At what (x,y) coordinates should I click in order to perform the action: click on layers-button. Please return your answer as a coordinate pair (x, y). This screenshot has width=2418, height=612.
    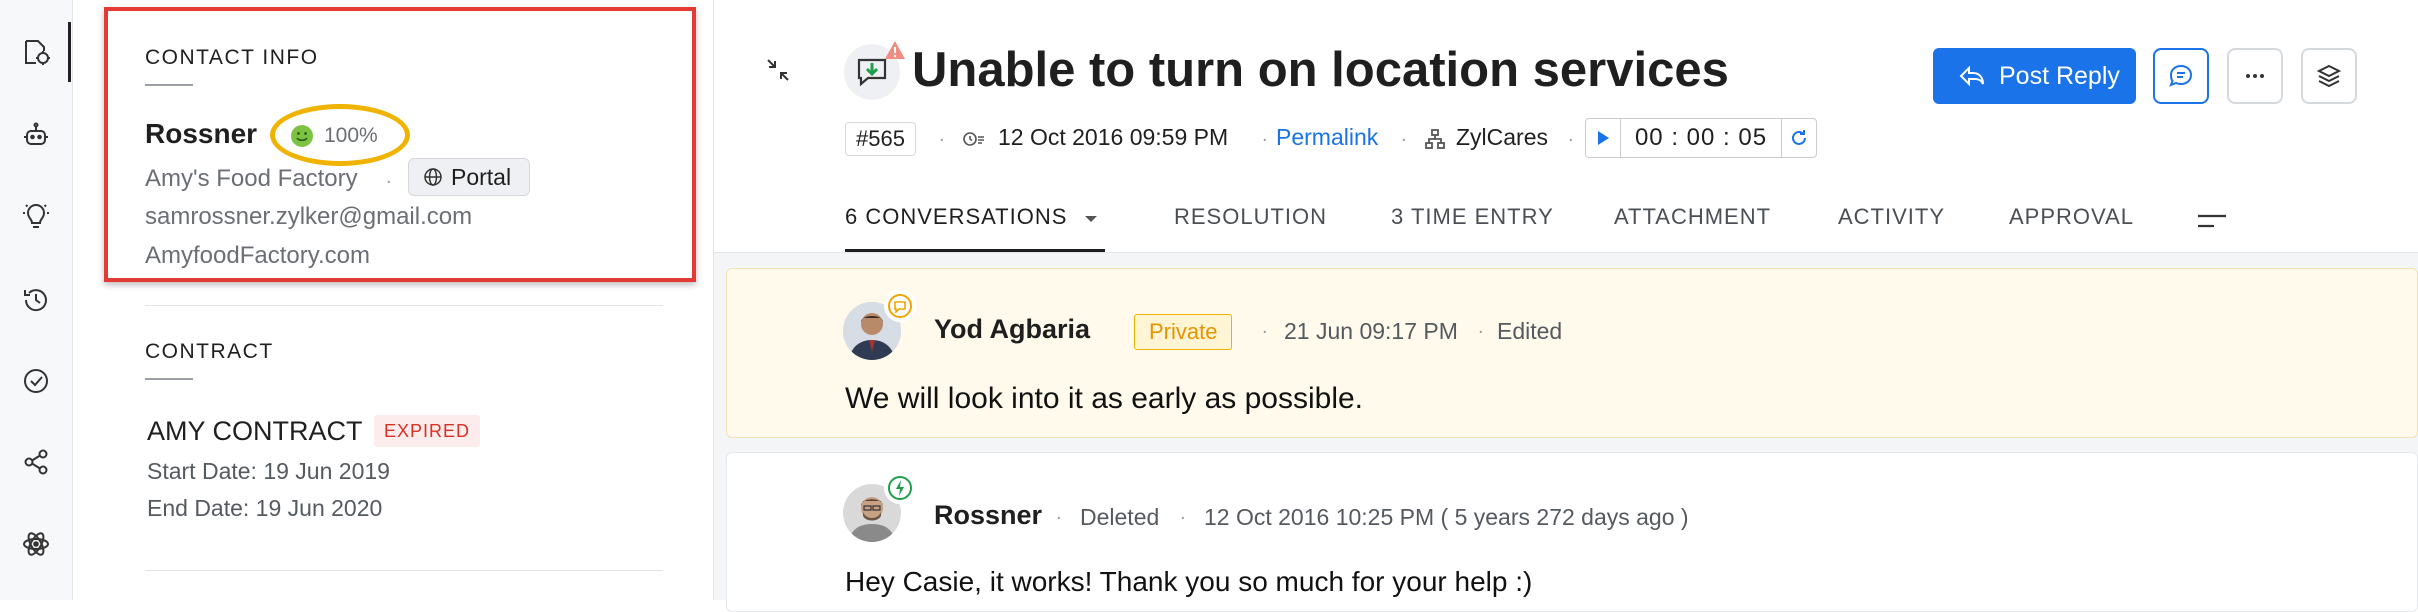
    Looking at the image, I should click on (2329, 76).